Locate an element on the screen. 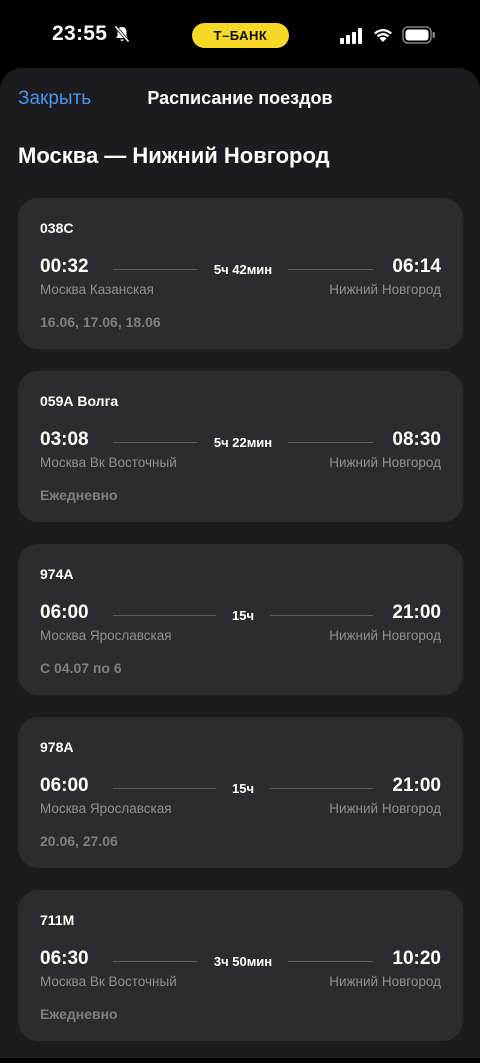 This screenshot has width=480, height=1063. status-time: 23:55 is located at coordinates (80, 33).